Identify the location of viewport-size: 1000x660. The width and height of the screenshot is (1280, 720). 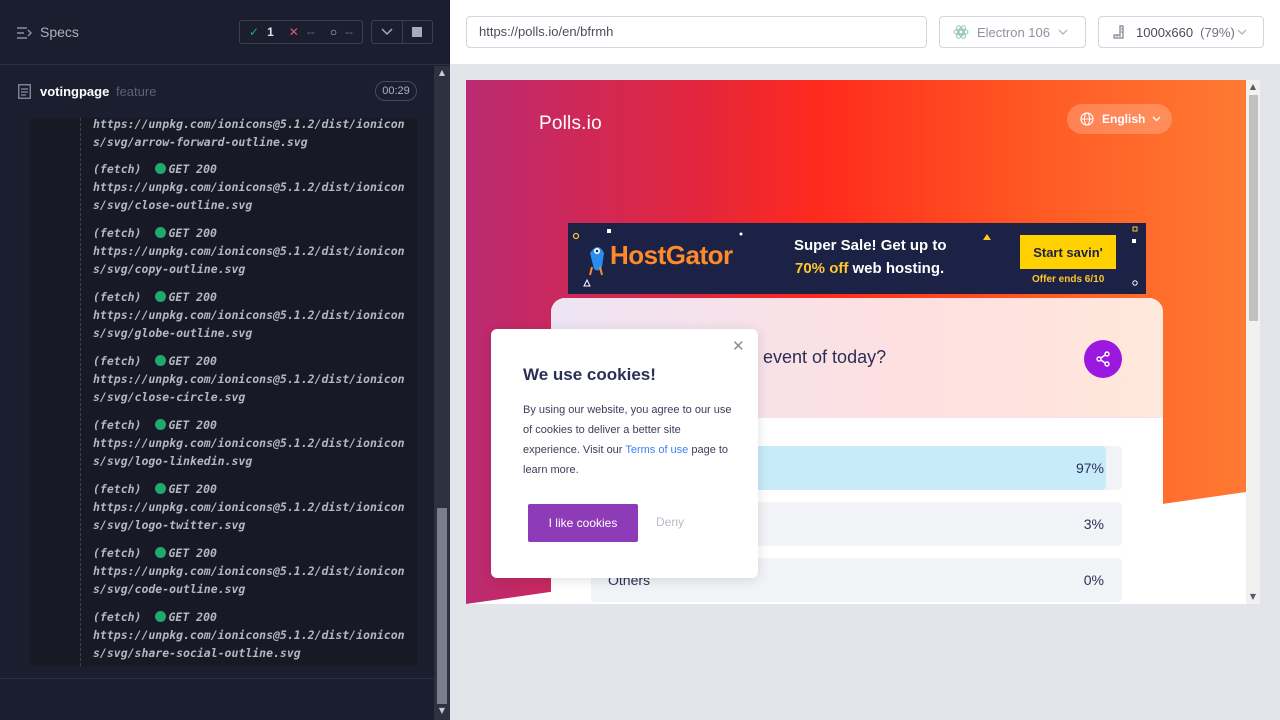
(1165, 32).